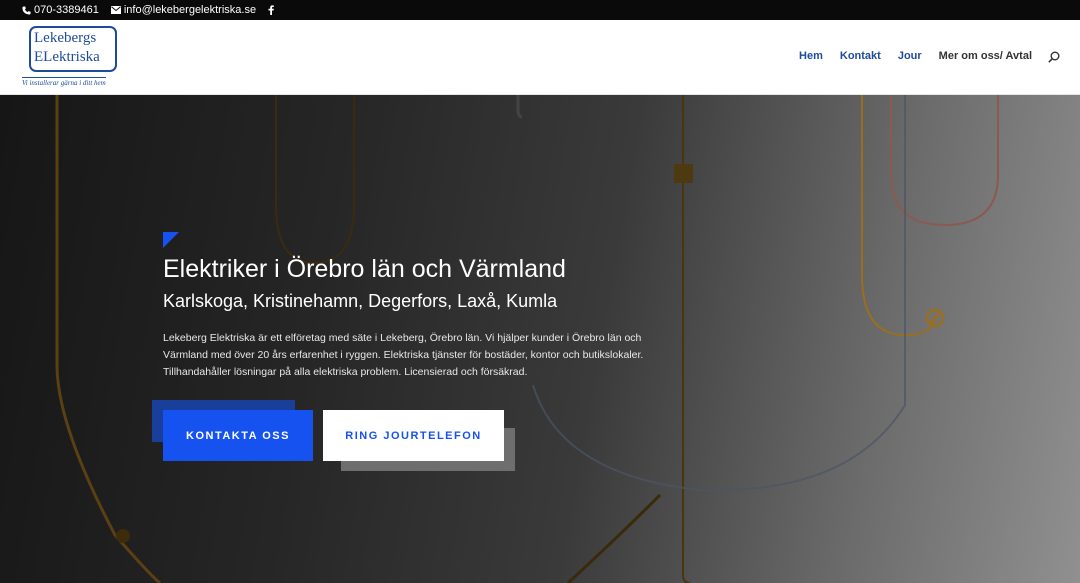 The image size is (1080, 583). I want to click on topbar-phone: 070-3389461, so click(60, 10).